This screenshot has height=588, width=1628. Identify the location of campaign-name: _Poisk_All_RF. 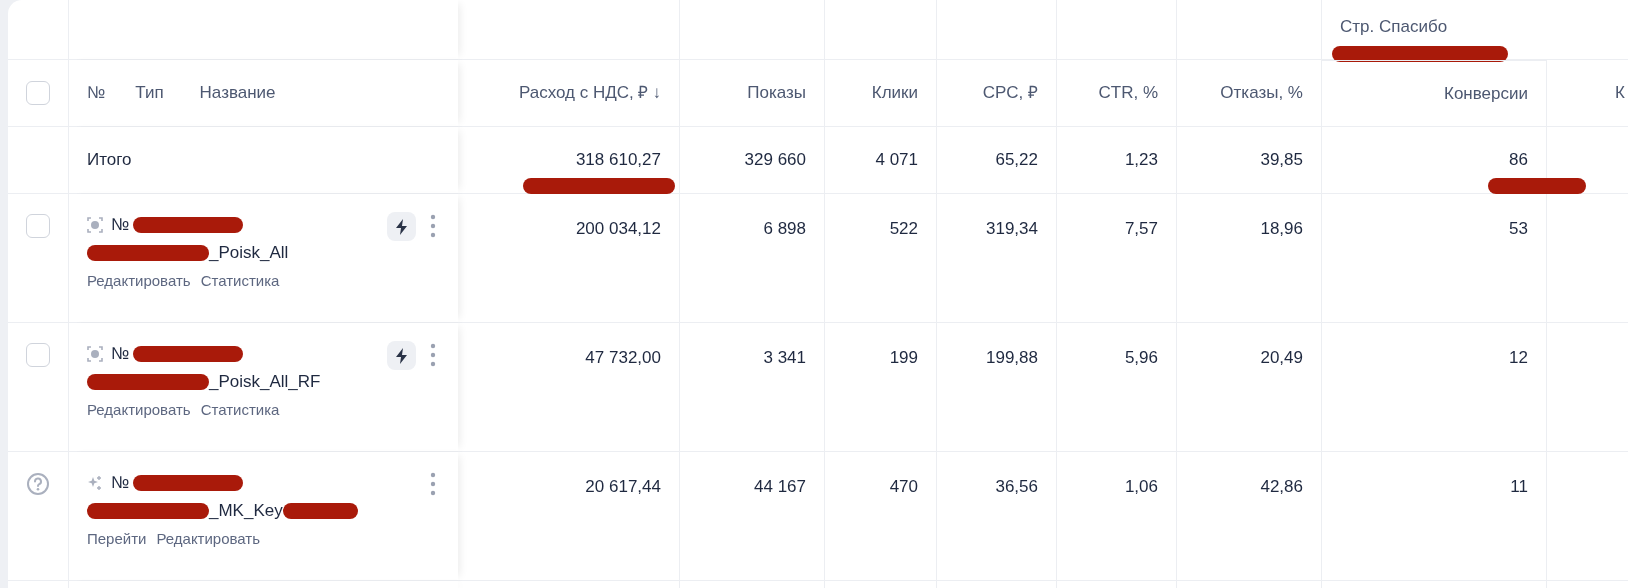
(265, 382).